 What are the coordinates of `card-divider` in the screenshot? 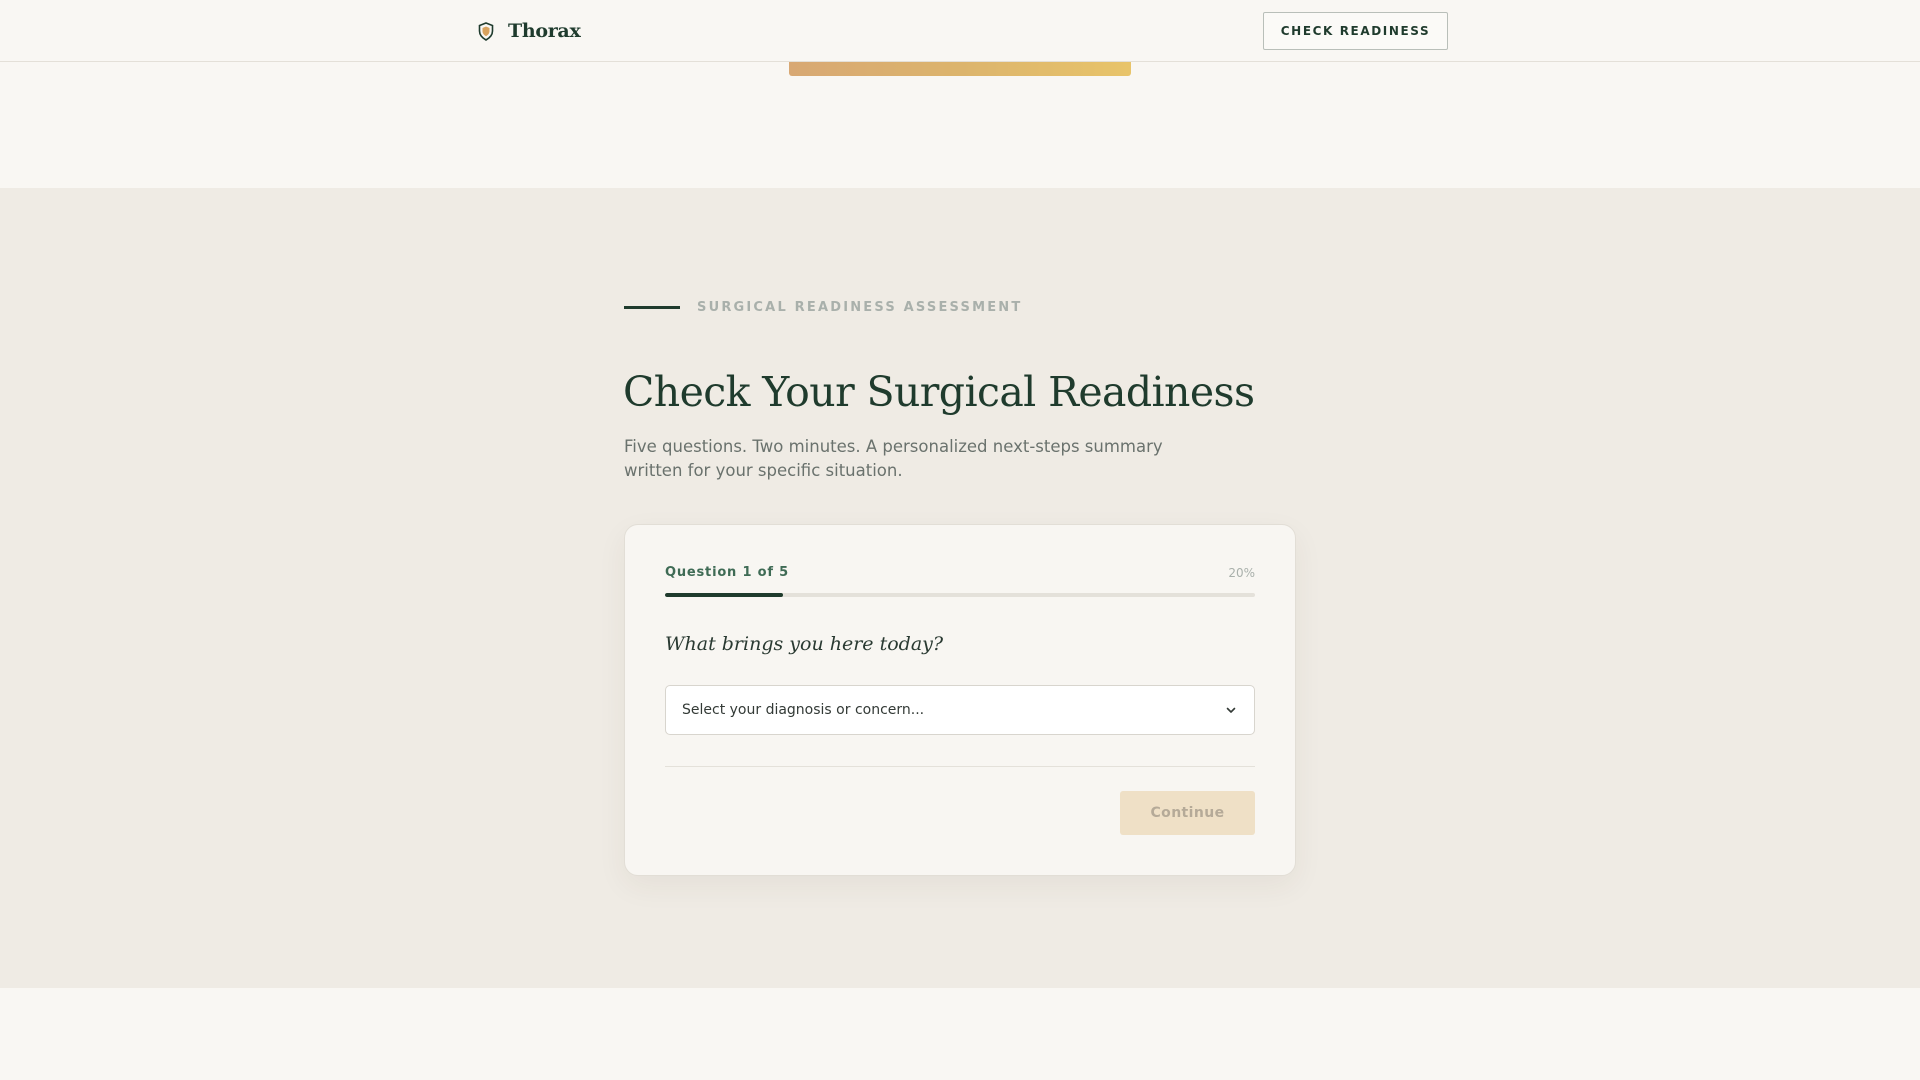 It's located at (960, 766).